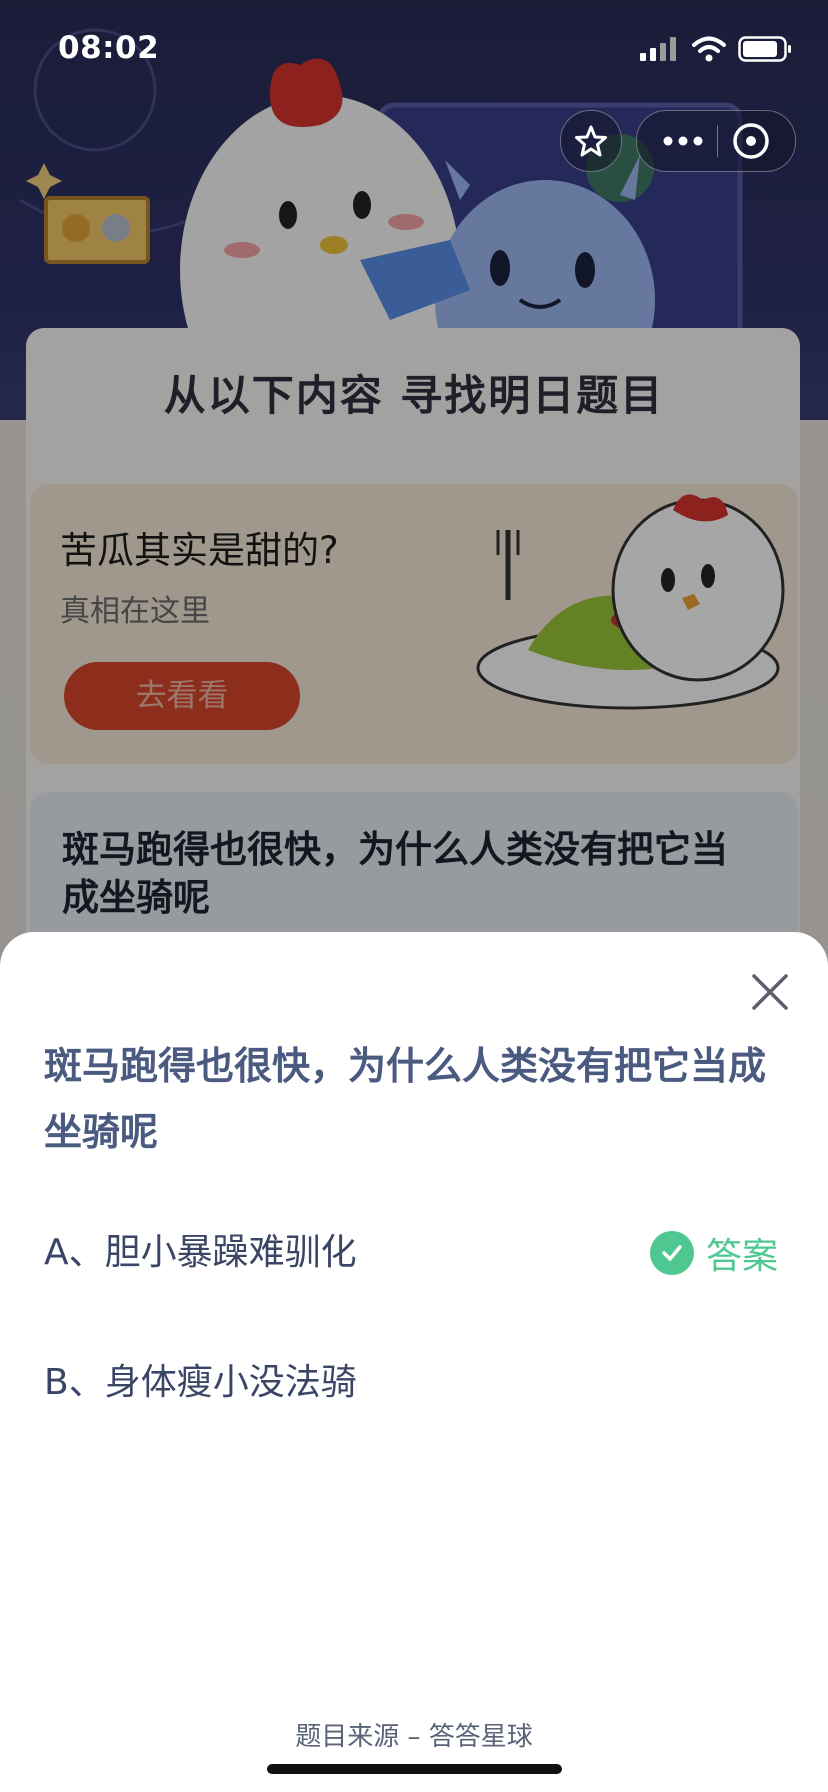 This screenshot has height=1792, width=828. What do you see at coordinates (709, 49) in the screenshot?
I see `wifi-icon` at bounding box center [709, 49].